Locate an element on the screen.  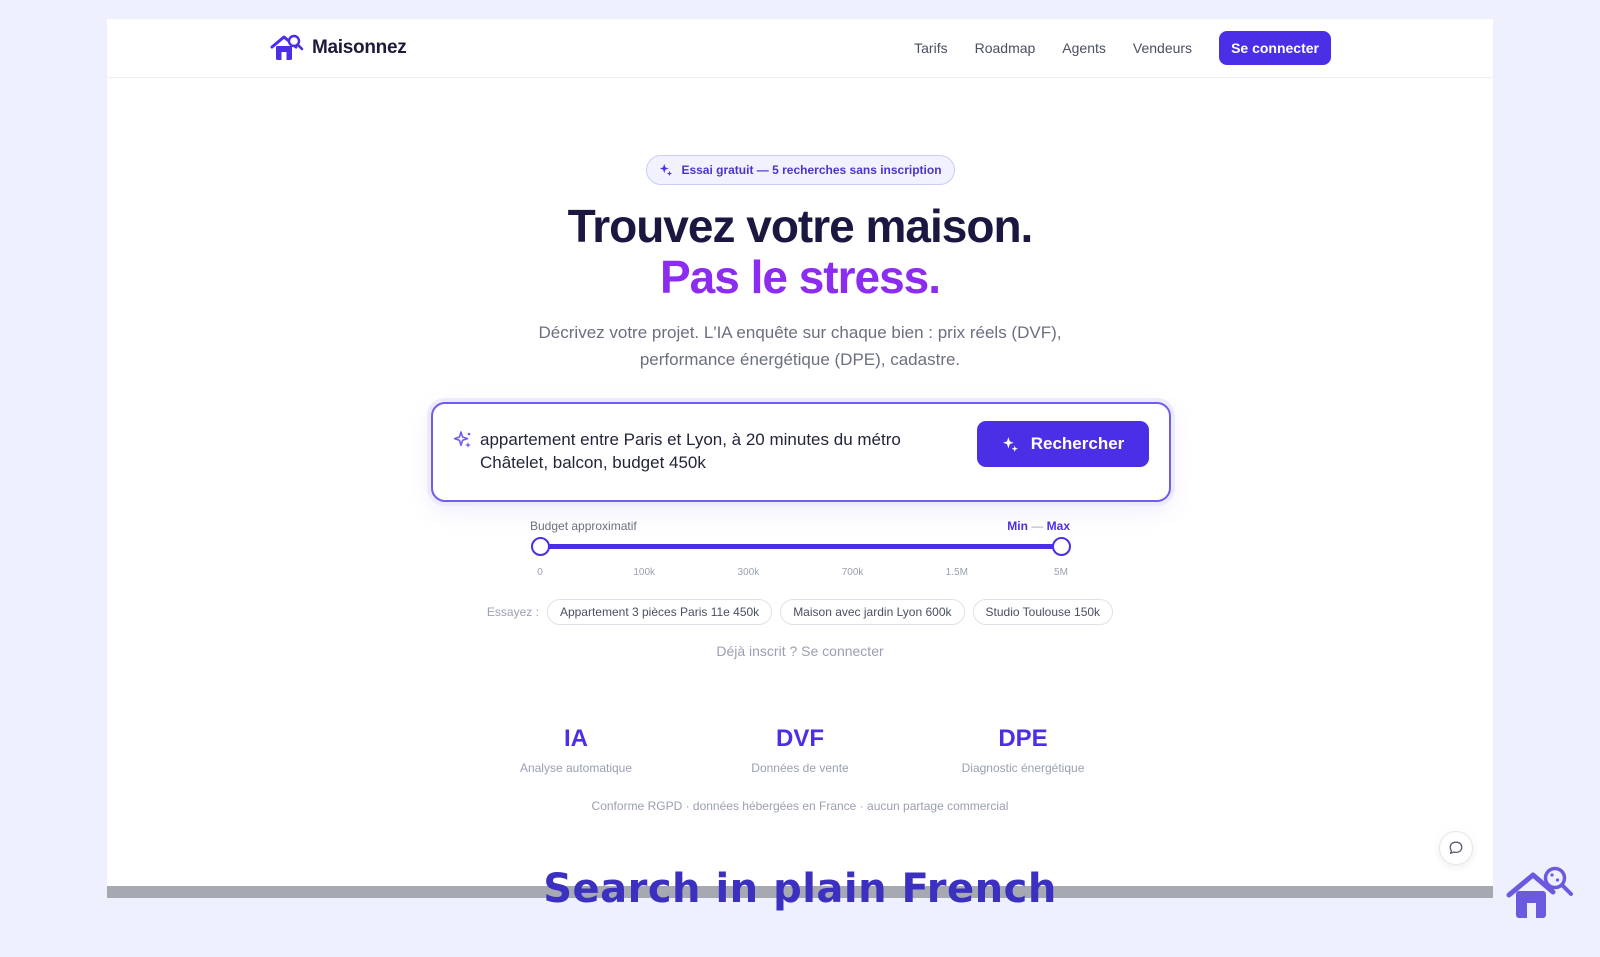
chat-bubble-icon is located at coordinates (1456, 848).